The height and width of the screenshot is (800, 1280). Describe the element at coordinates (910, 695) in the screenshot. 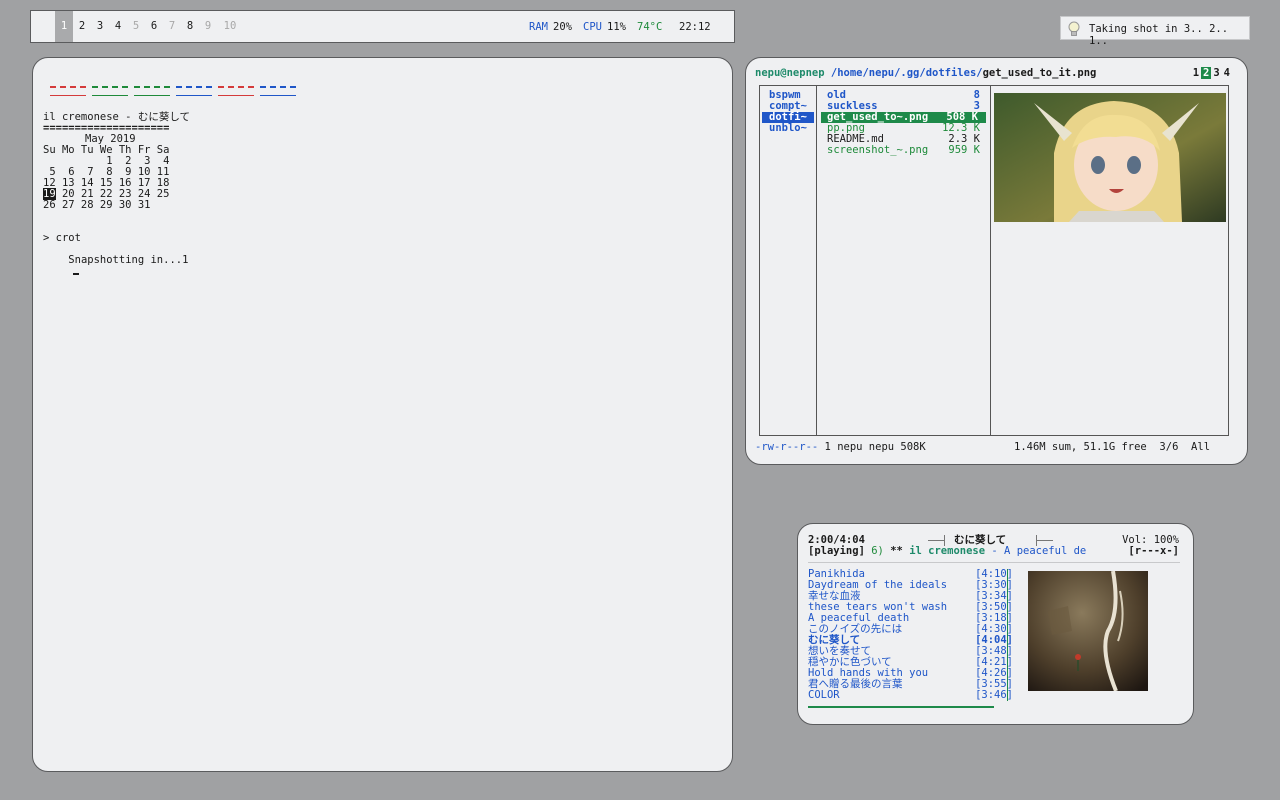

I see `playlist-track: COLOR [3:46]` at that location.